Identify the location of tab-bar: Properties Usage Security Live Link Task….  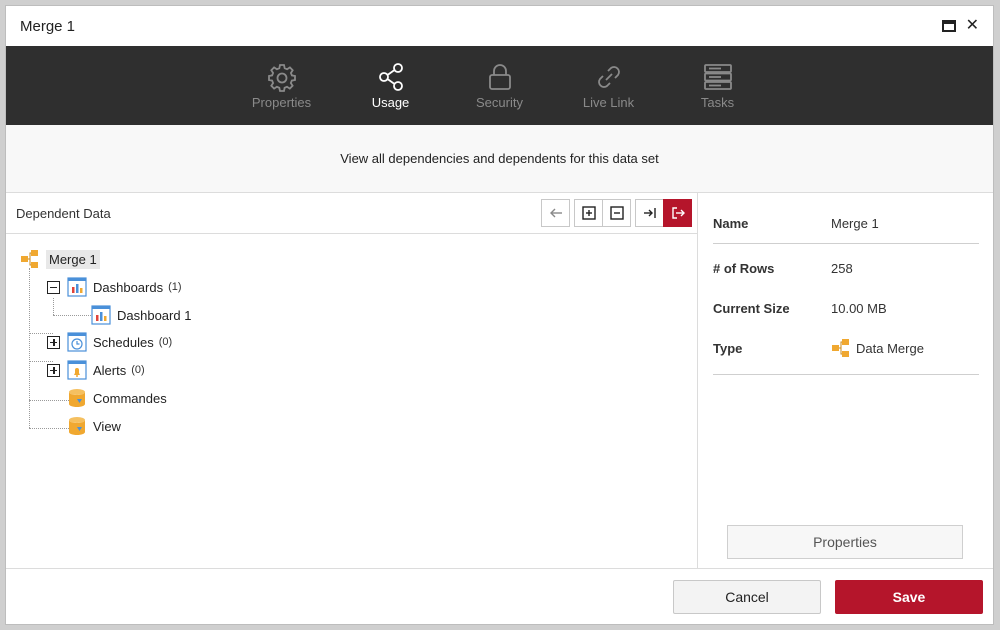
(499, 85).